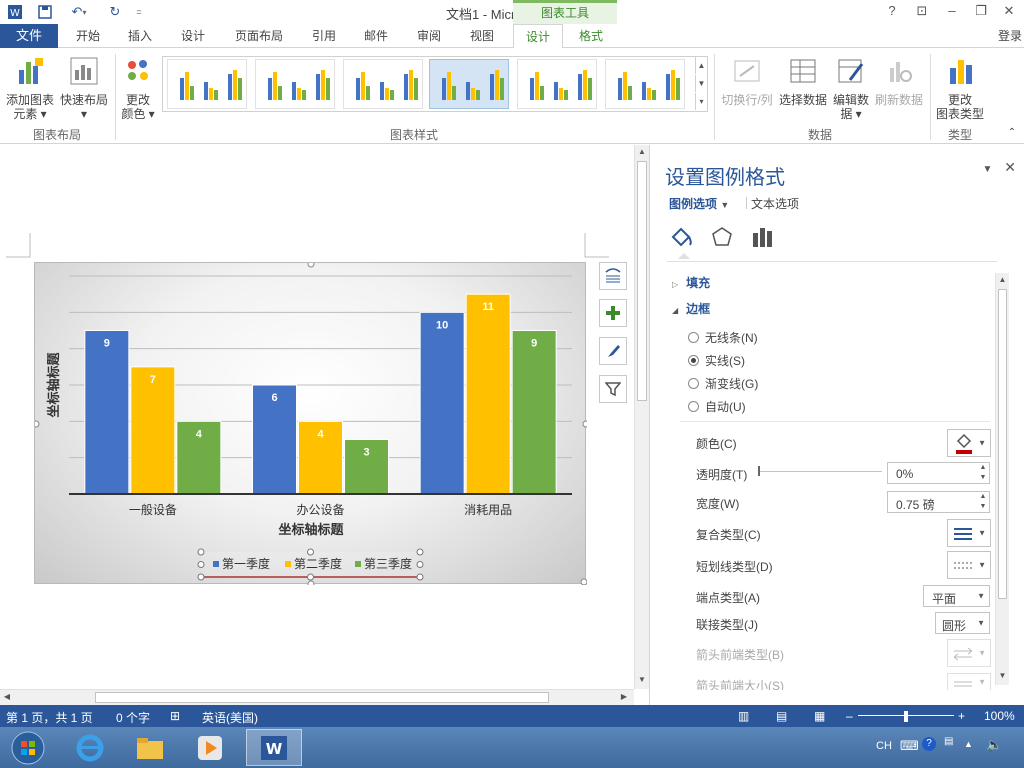 This screenshot has height=768, width=1024. Describe the element at coordinates (691, 282) in the screenshot. I see `section-fill: ▷ 填充` at that location.